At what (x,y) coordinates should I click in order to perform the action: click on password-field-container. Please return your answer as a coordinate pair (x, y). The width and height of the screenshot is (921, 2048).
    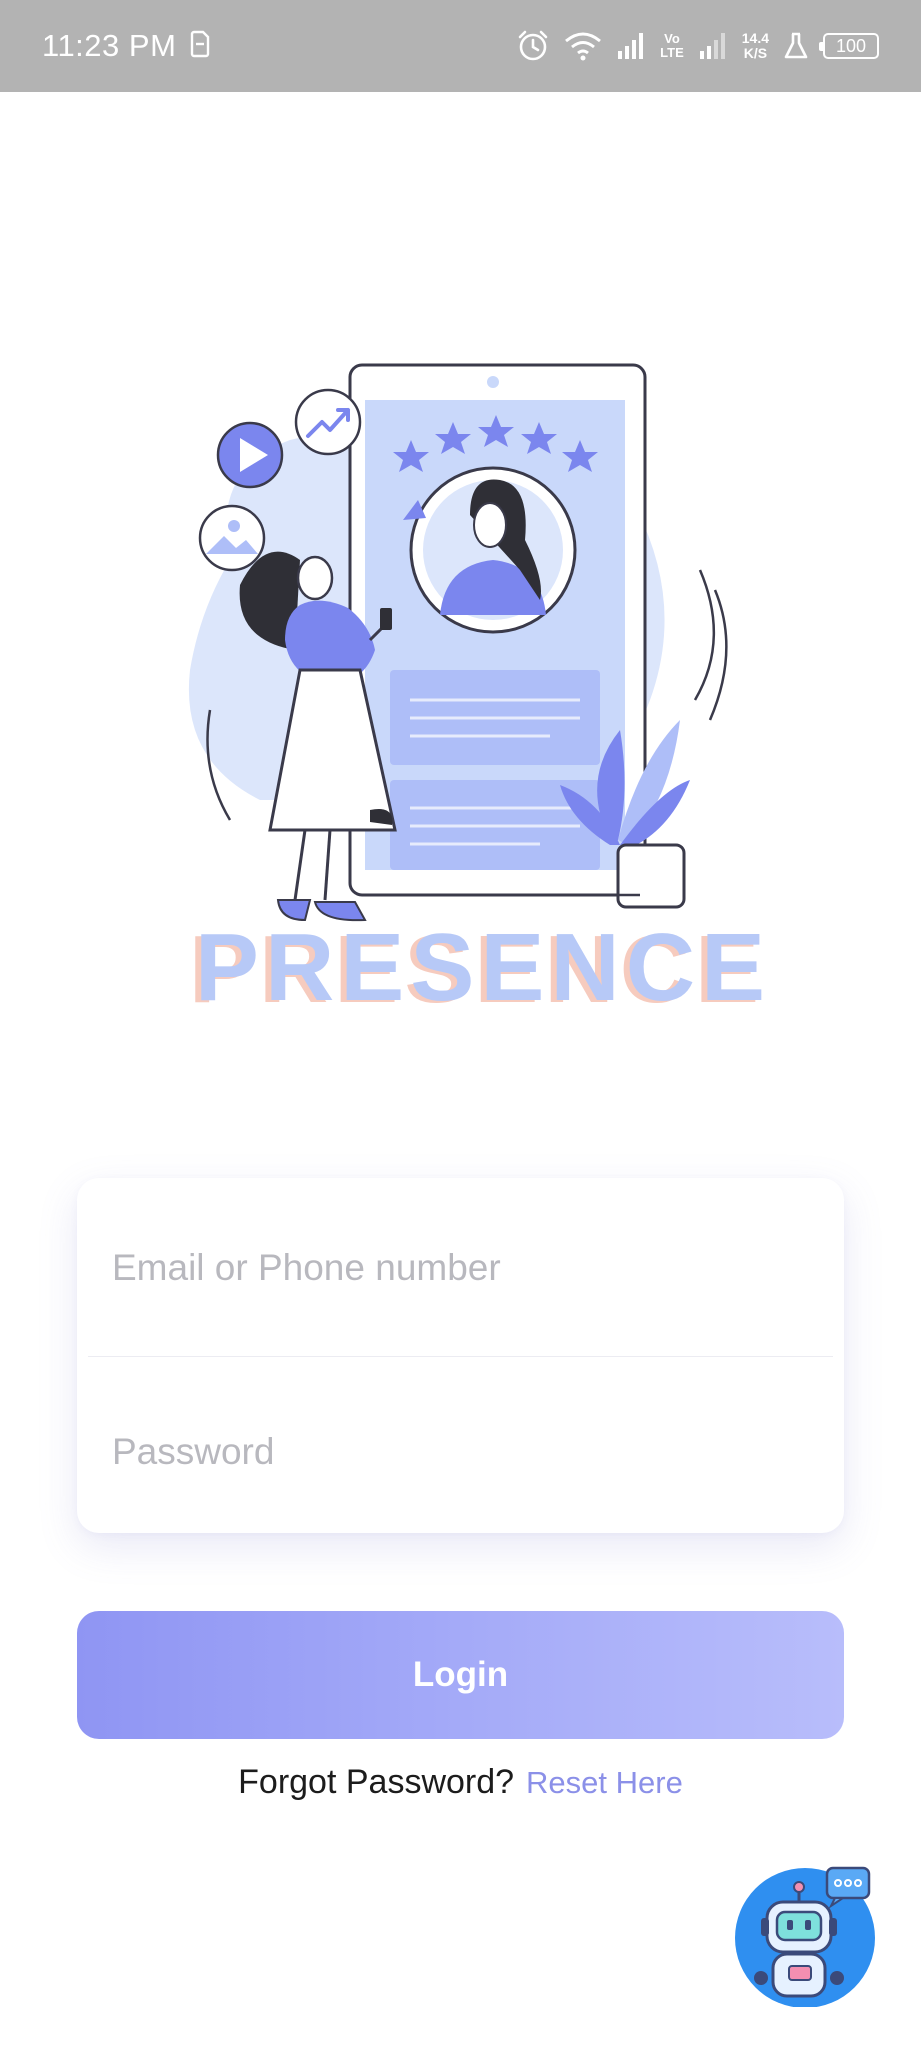
    Looking at the image, I should click on (460, 1451).